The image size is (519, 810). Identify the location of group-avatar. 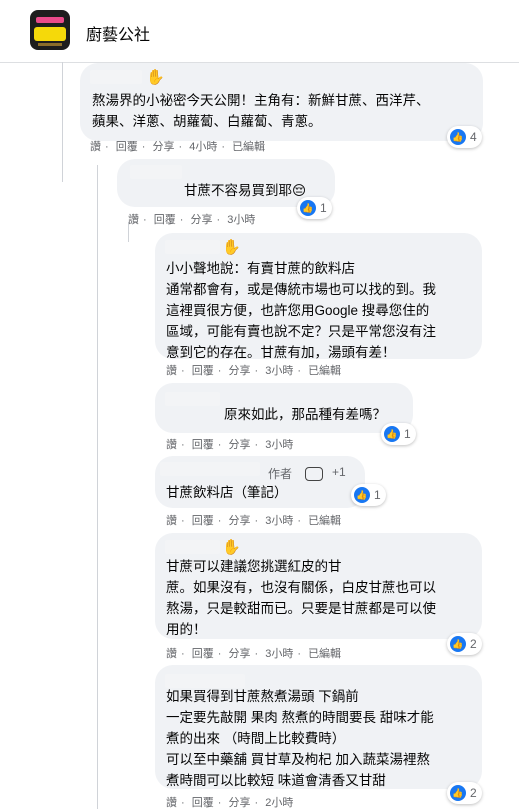
(50, 30).